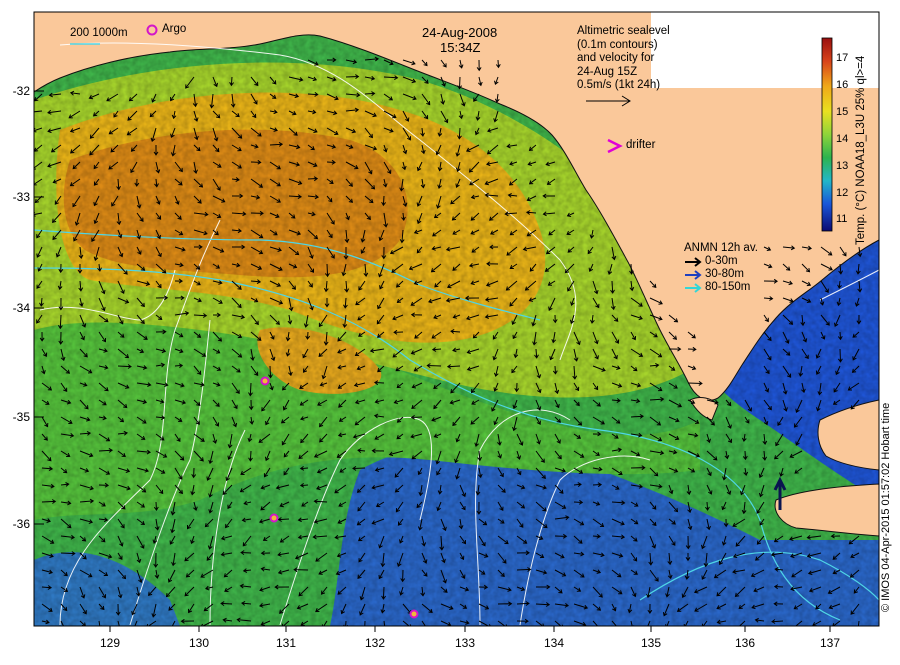 This screenshot has width=900, height=665. I want to click on lon-tick: 134, so click(554, 643).